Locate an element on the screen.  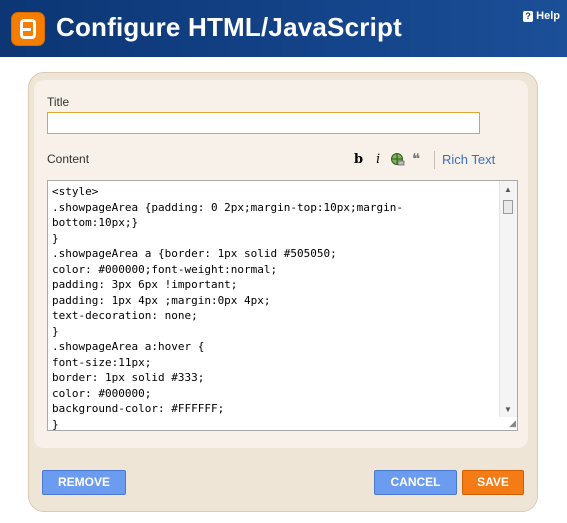
resize-grip-icon: ◢ is located at coordinates (512, 423).